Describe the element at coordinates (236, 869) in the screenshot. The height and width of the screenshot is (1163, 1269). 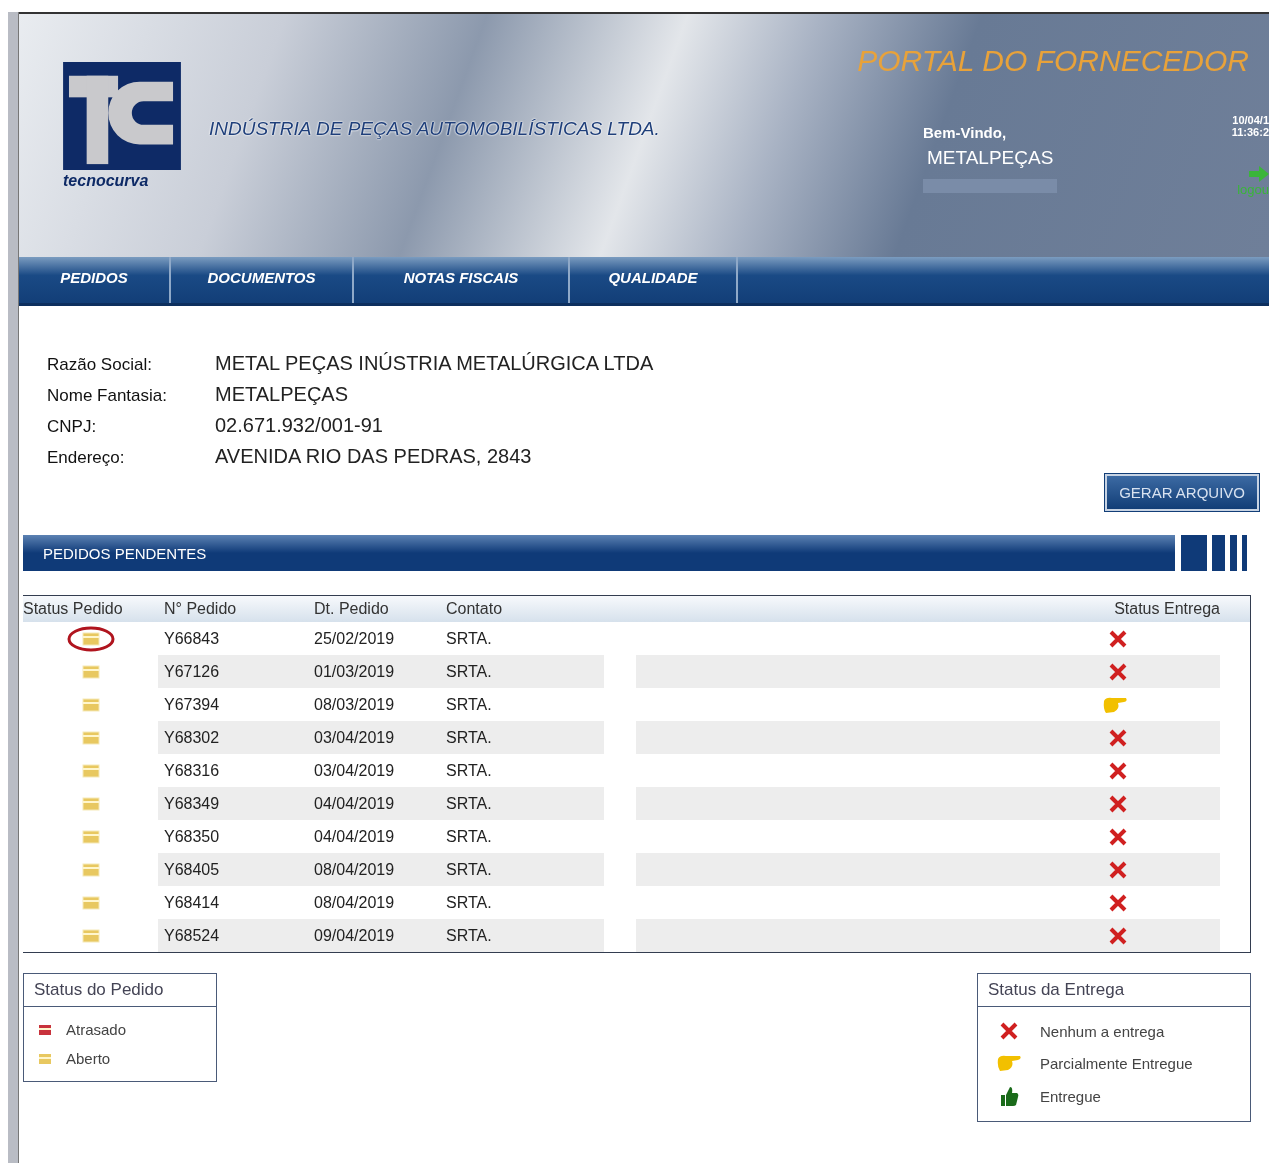
I see `table-cell: Y68405` at that location.